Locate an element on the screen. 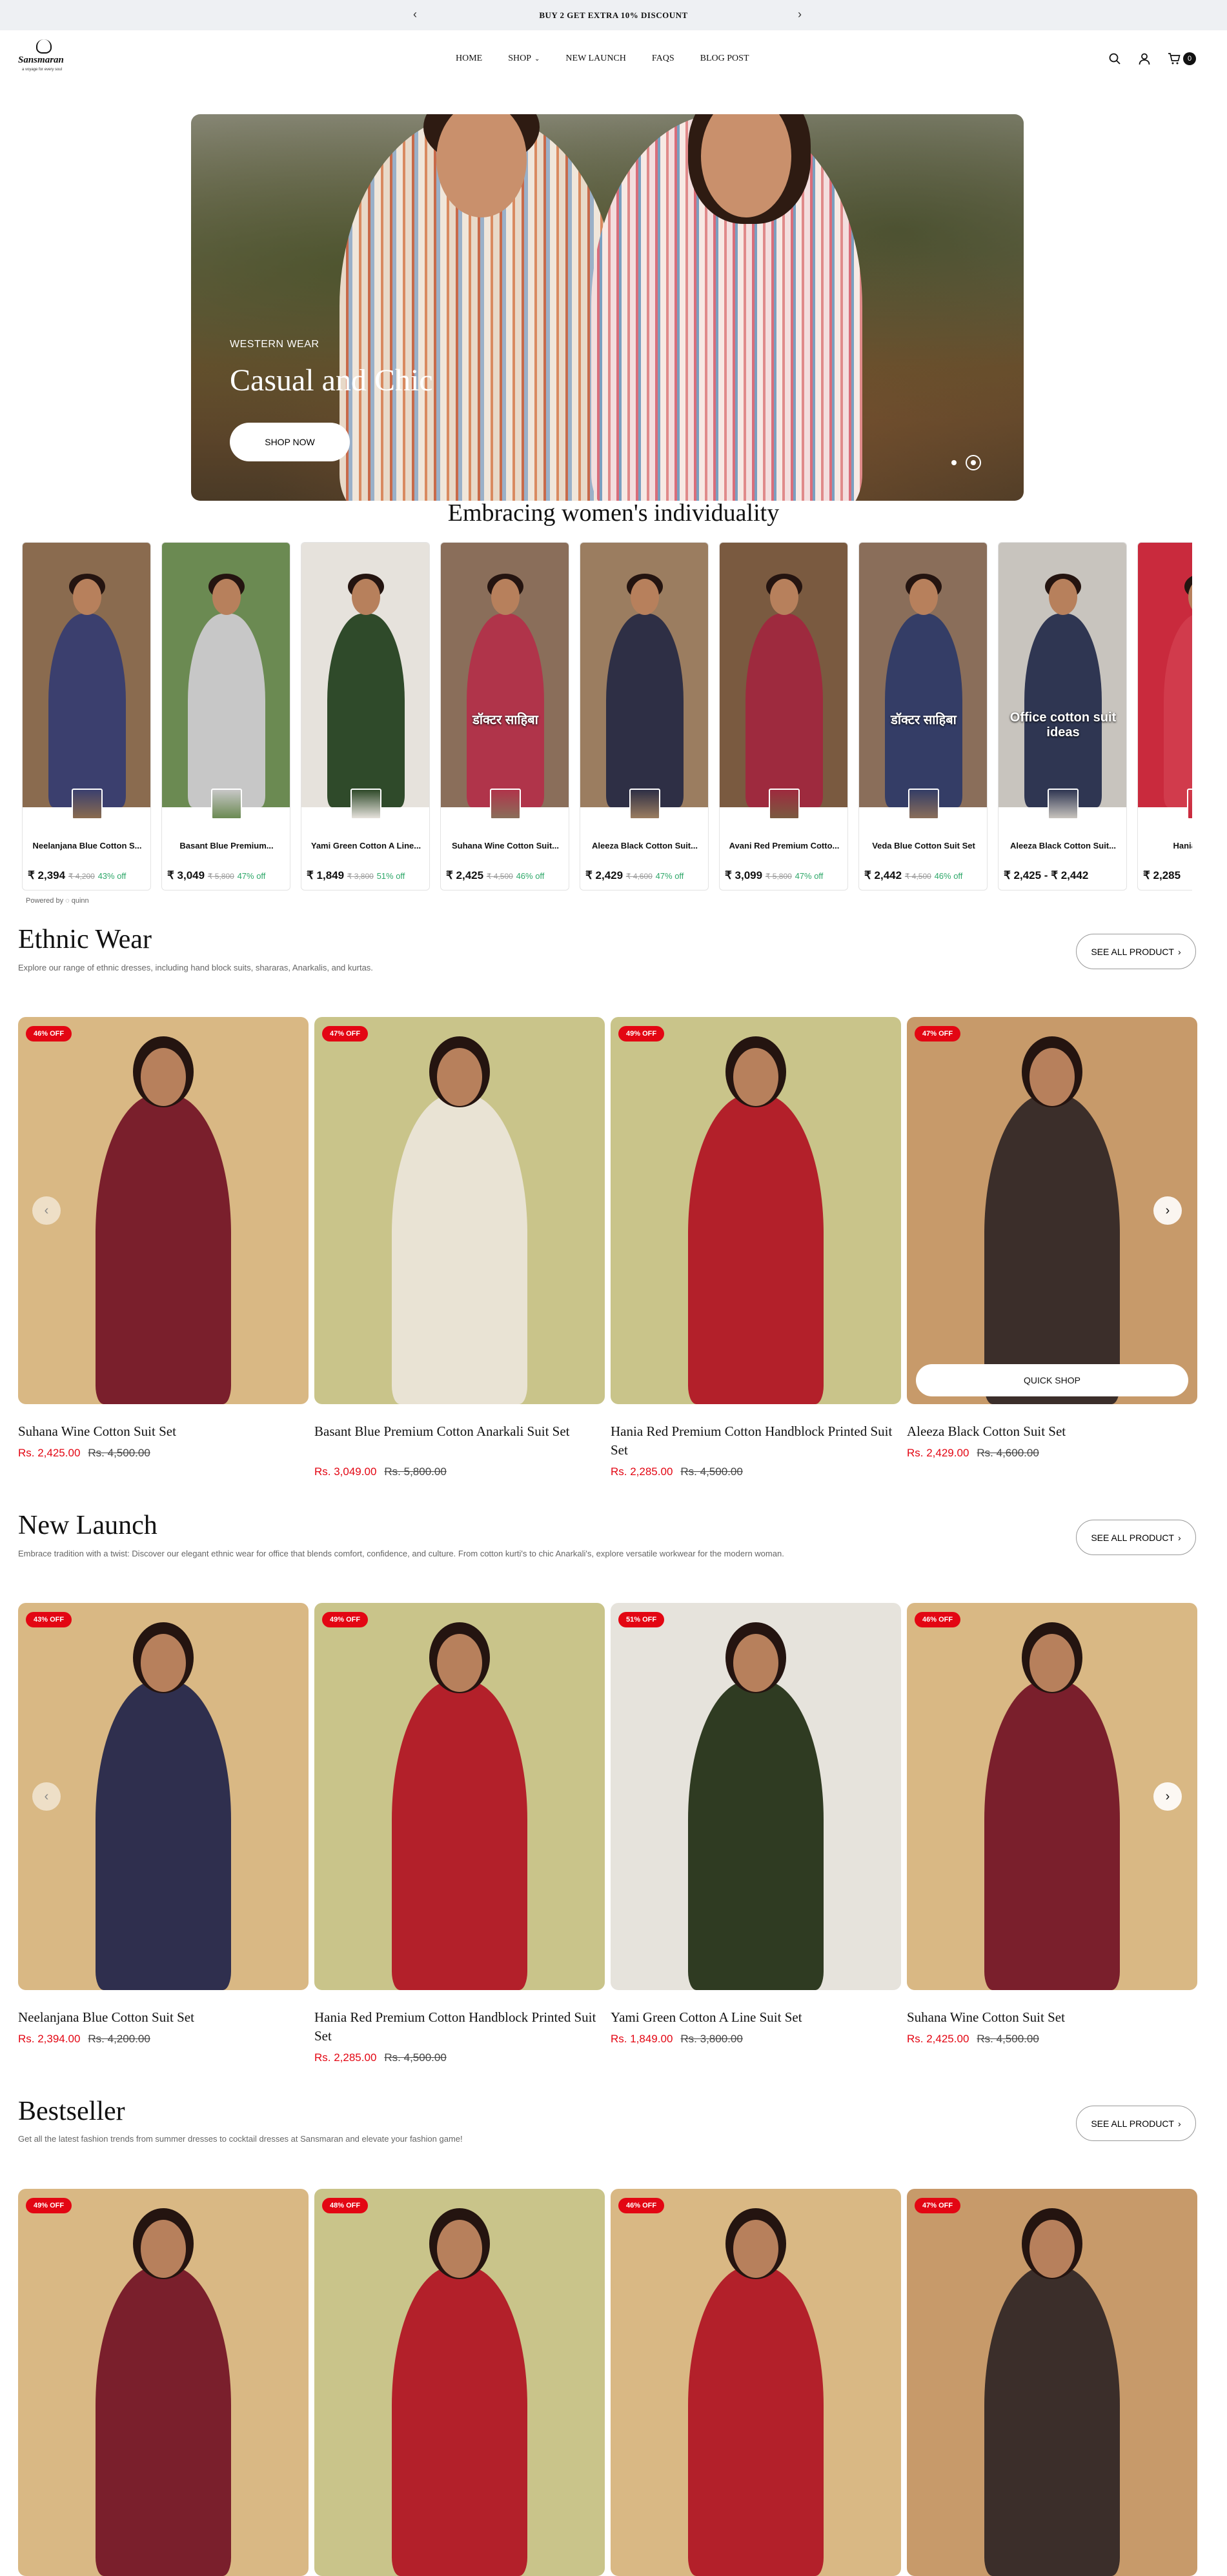 The width and height of the screenshot is (1227, 2576). reel-overlay-text: डॉक्टर साहिबा is located at coordinates (924, 720).